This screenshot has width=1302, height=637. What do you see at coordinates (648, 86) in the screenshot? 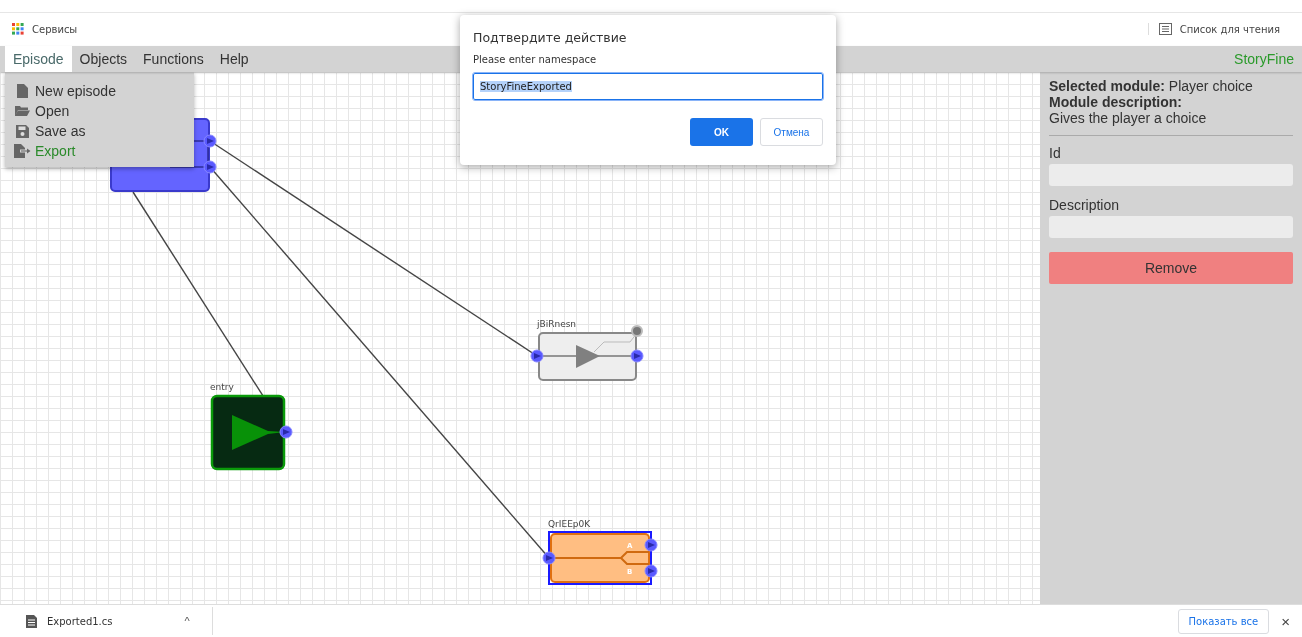
I see `namespace-field: StoryFineExported` at bounding box center [648, 86].